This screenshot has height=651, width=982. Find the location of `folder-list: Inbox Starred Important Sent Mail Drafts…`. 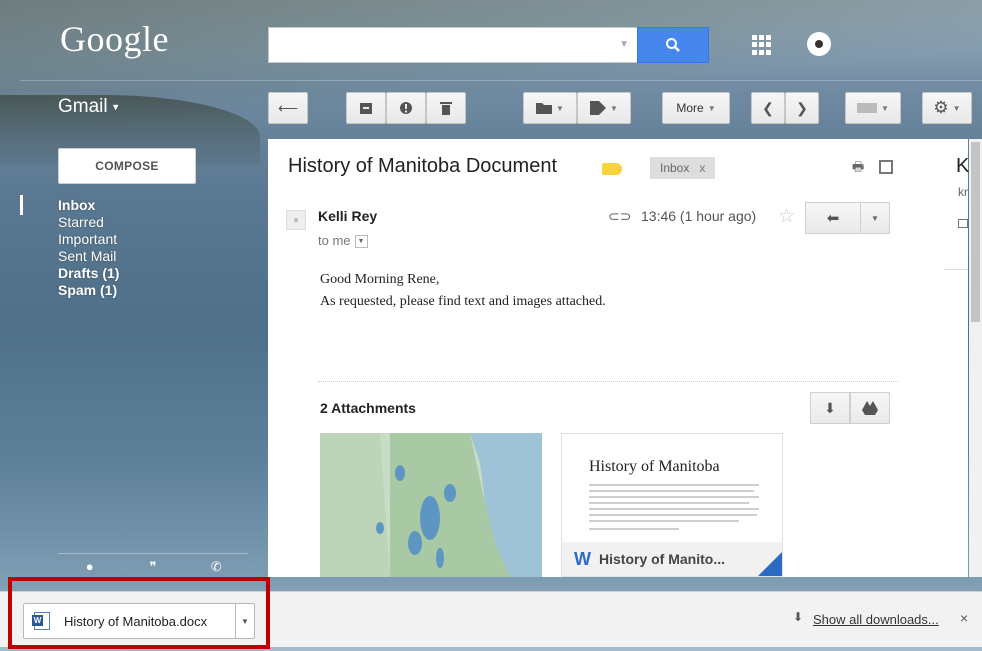

folder-list: Inbox Starred Important Sent Mail Drafts… is located at coordinates (88, 248).